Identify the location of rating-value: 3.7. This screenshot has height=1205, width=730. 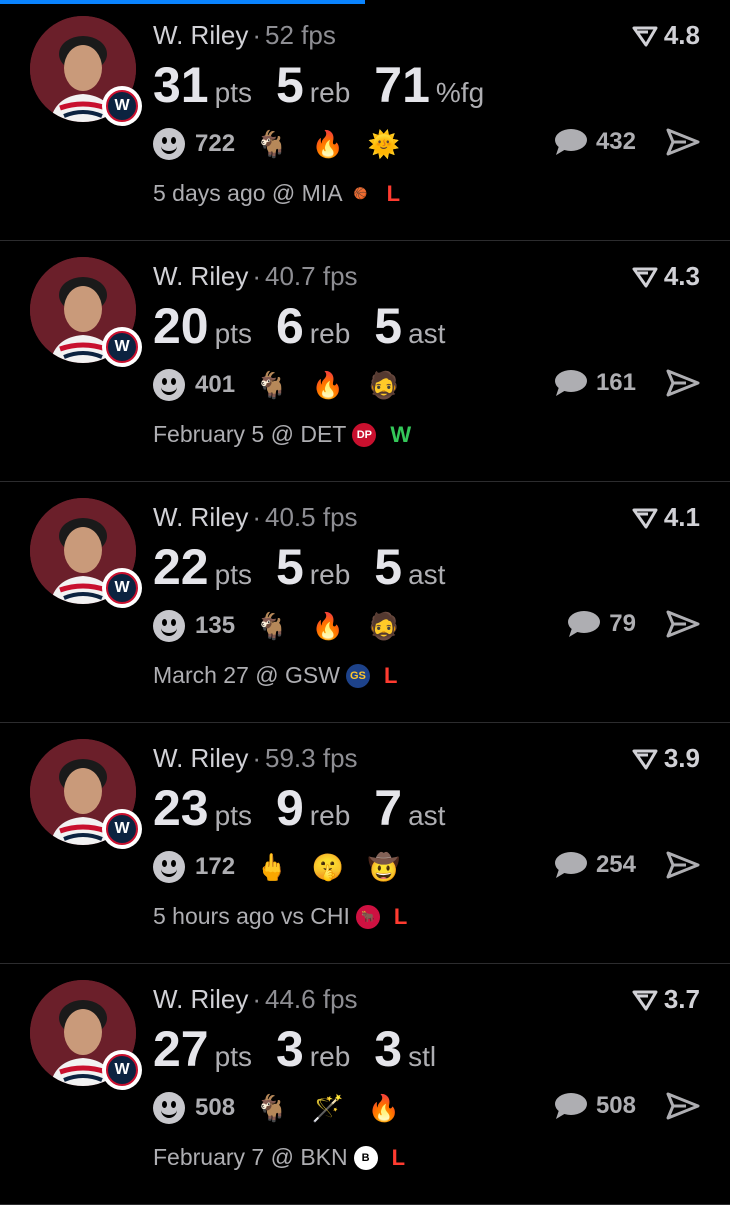
(681, 999).